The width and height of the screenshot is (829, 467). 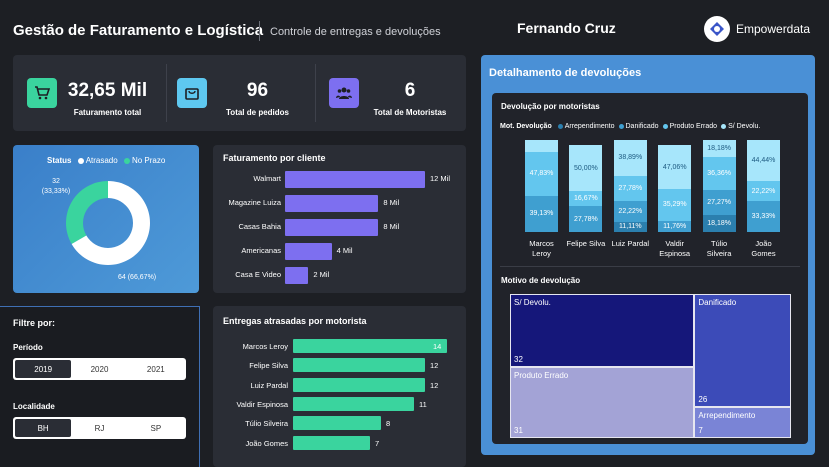 I want to click on legend-item: S/ Devolu., so click(x=740, y=126).